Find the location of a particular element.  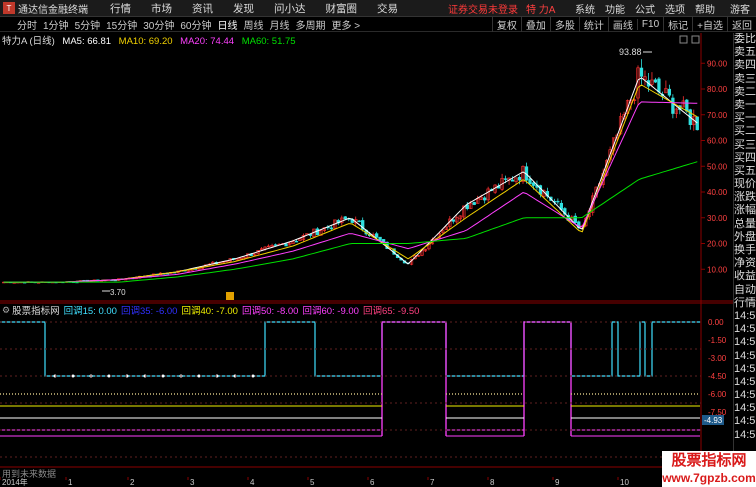

indicator-item-15: 回调15: 0.00 is located at coordinates (90, 311).